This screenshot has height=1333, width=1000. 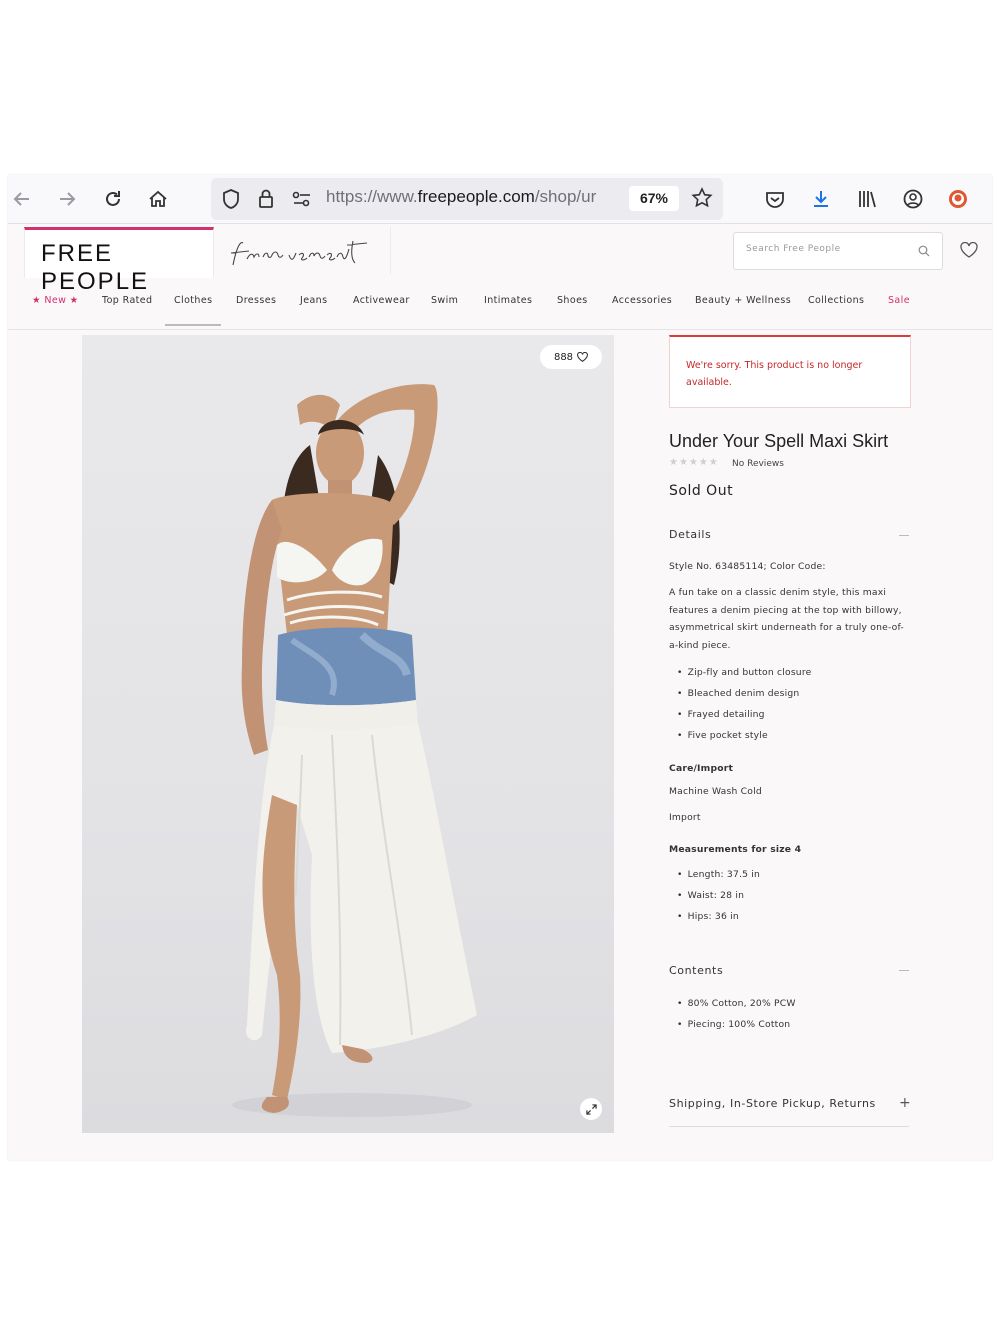 I want to click on url-text: https://www.freepeople.com/shop/ur, so click(x=476, y=197).